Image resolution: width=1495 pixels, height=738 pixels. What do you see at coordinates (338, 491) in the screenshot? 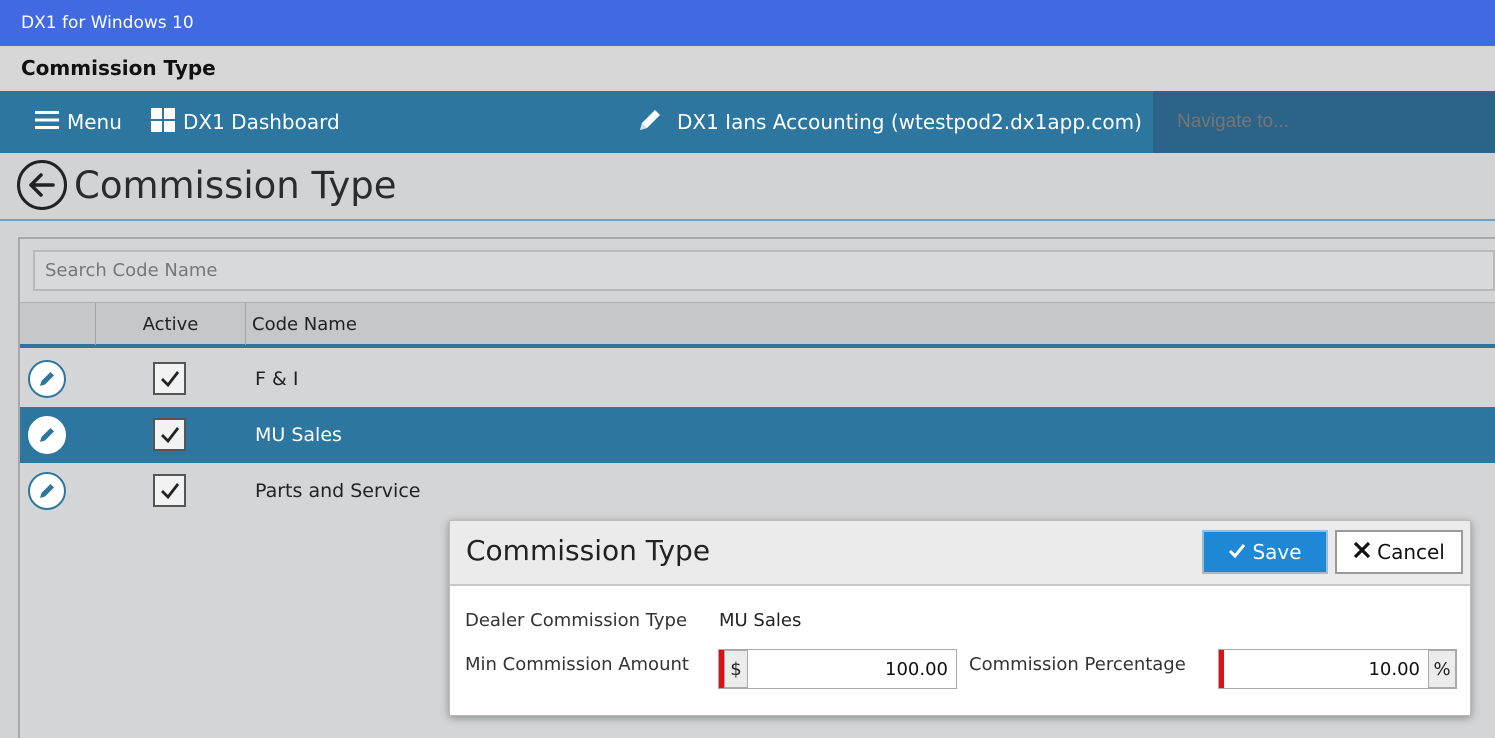
I see `code-name-cell: Parts and Service` at bounding box center [338, 491].